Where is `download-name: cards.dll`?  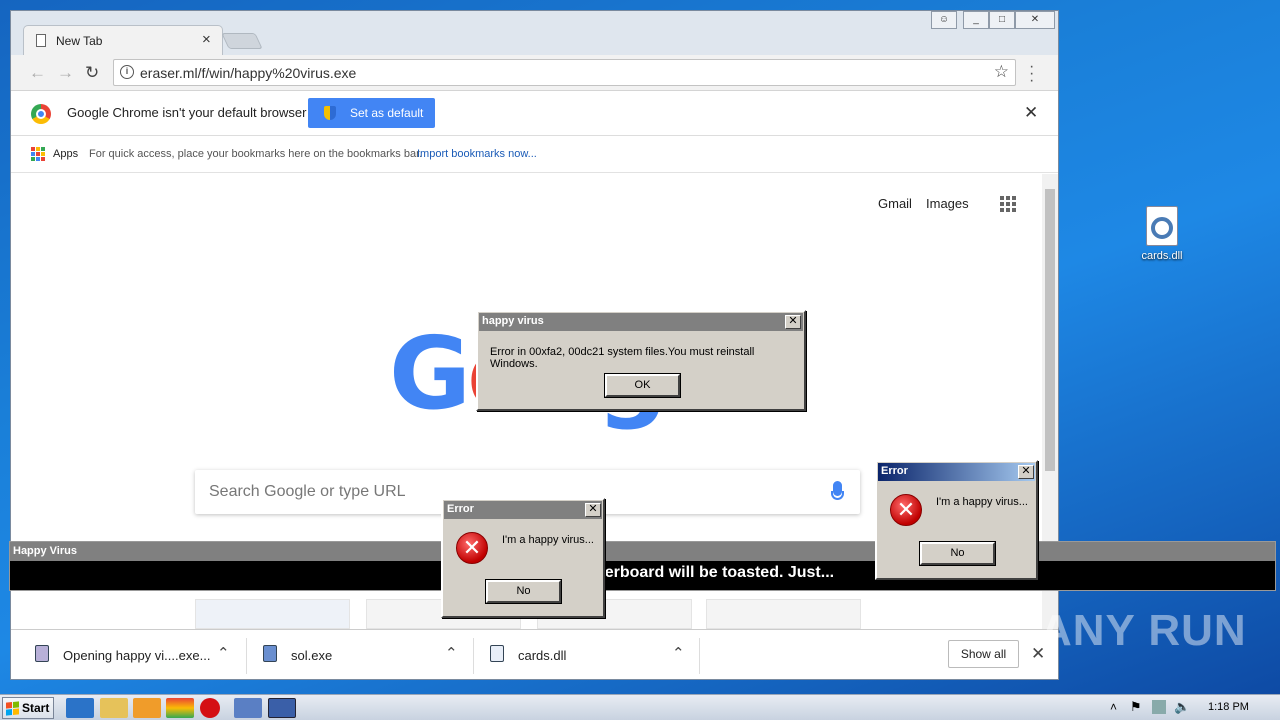
download-name: cards.dll is located at coordinates (542, 655).